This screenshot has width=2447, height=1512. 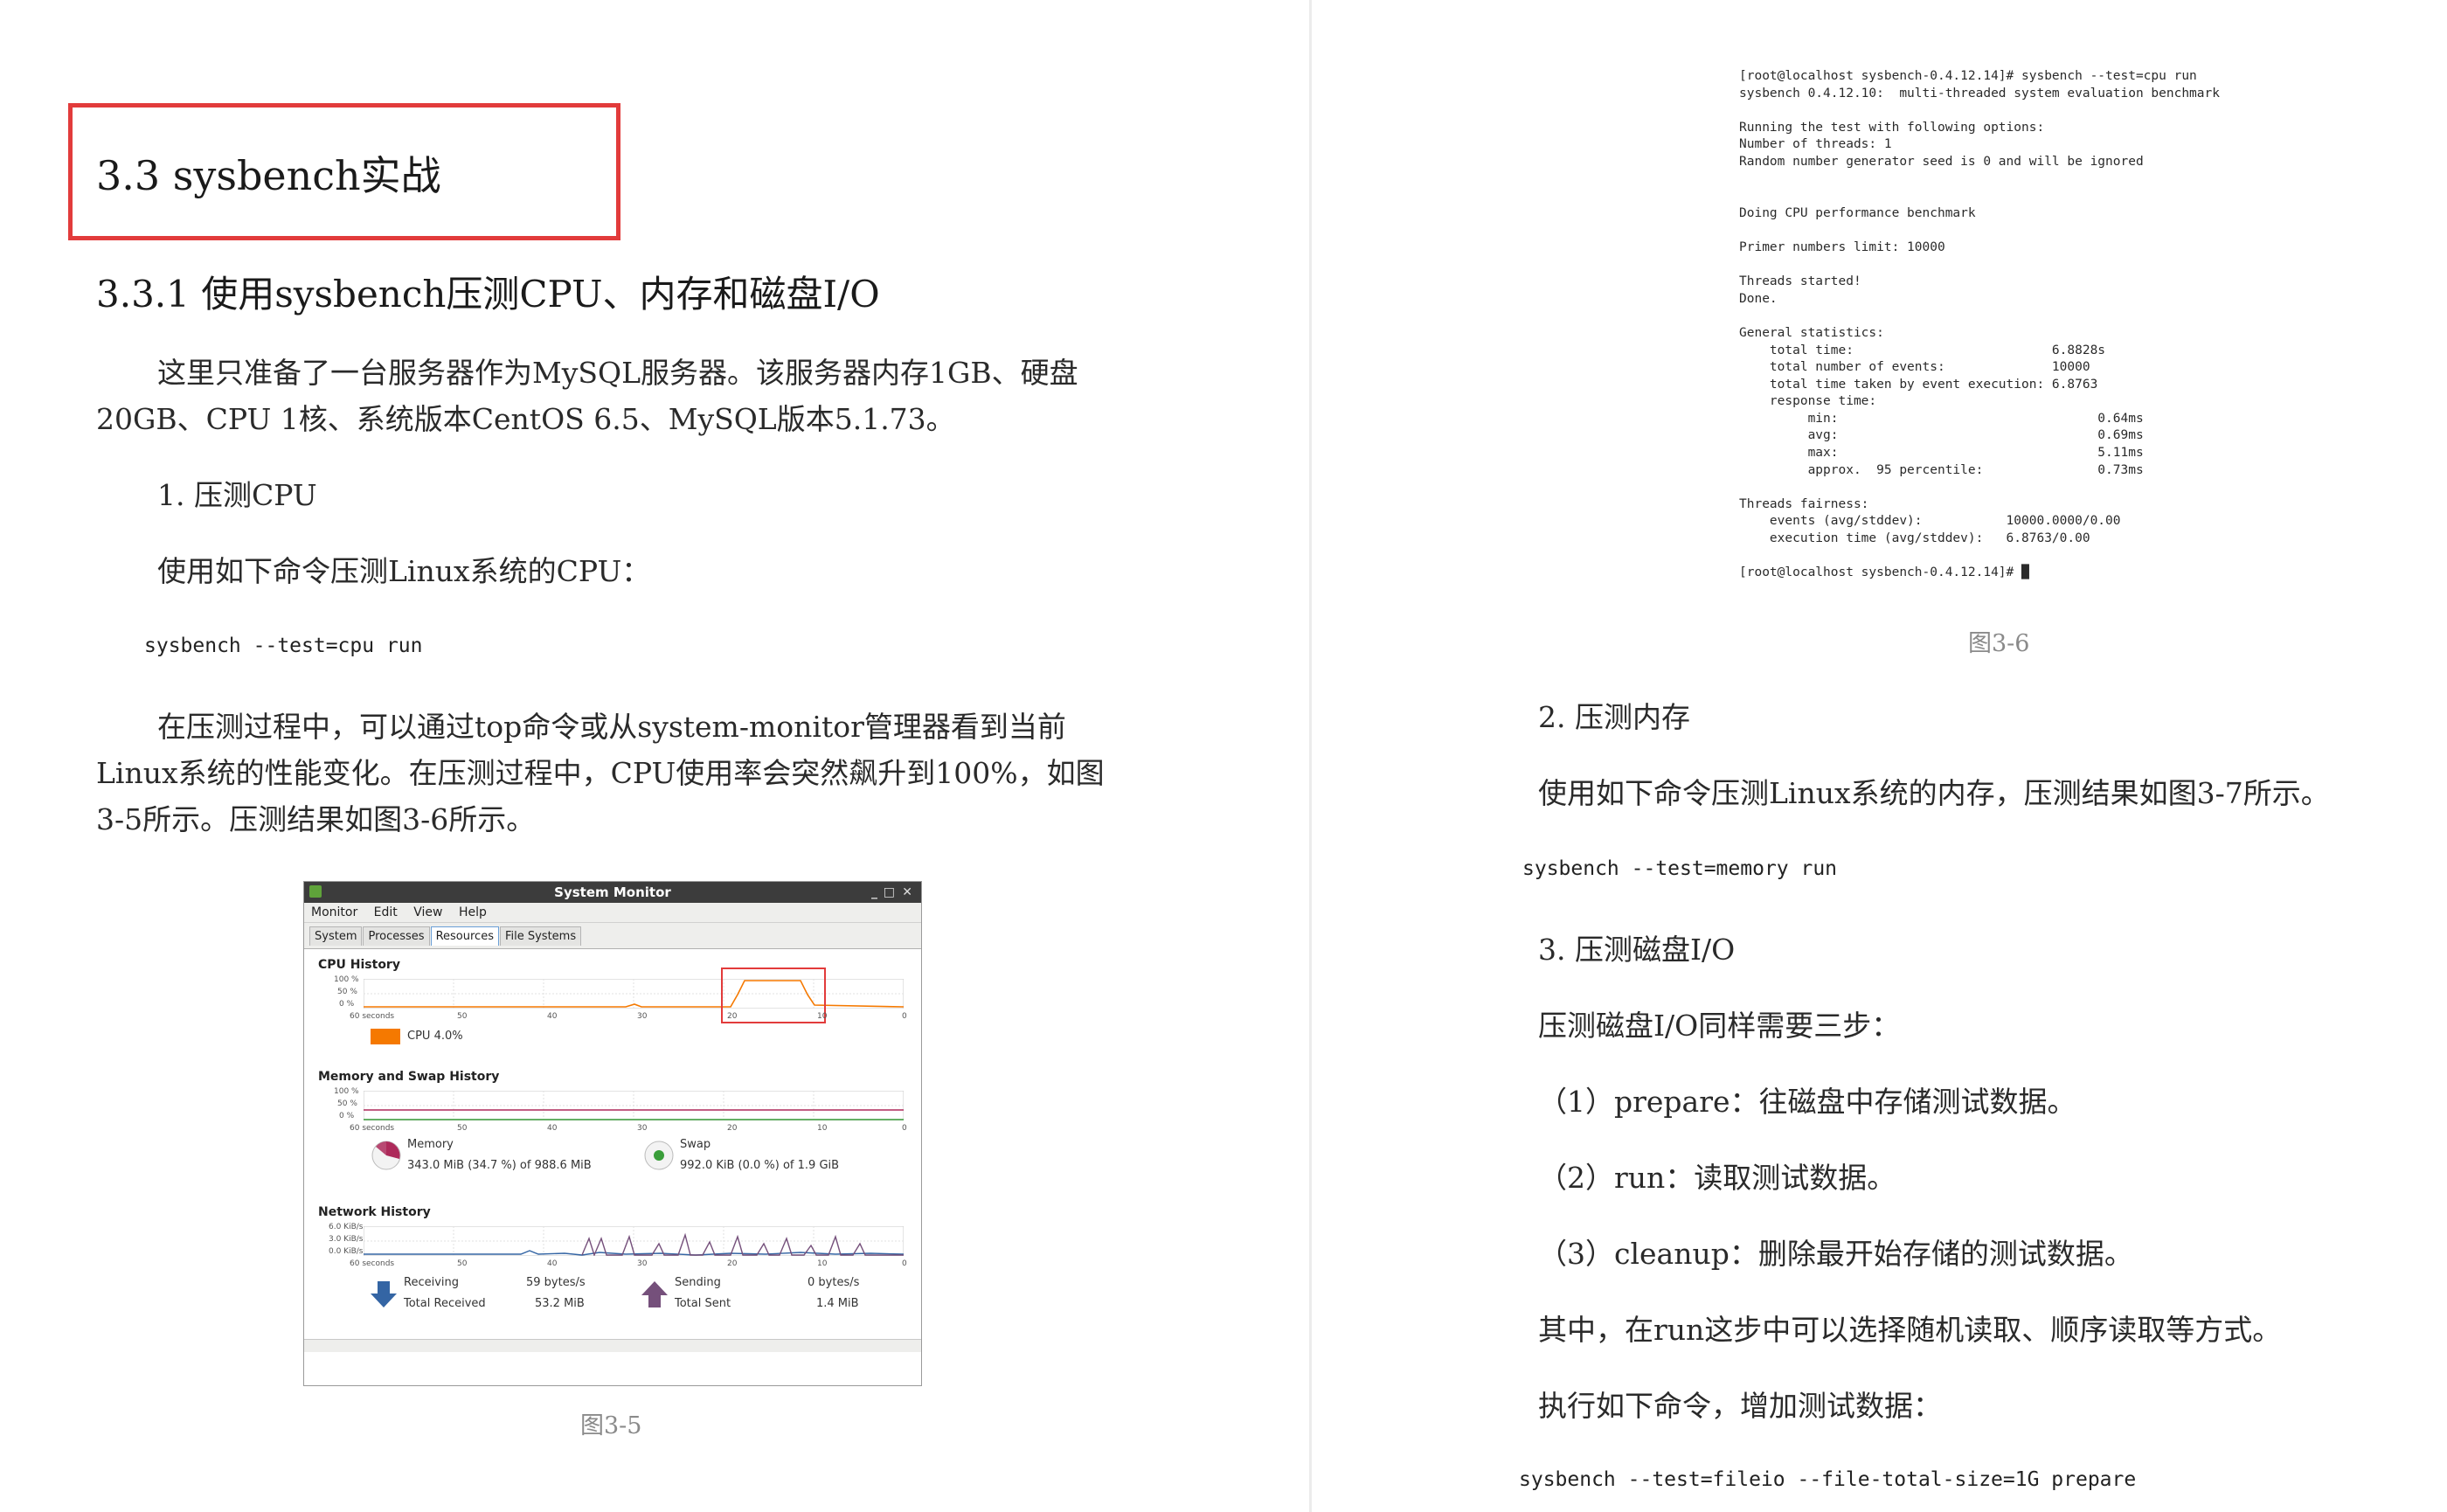 What do you see at coordinates (703, 1303) in the screenshot?
I see `total-sent-label: Total Sent` at bounding box center [703, 1303].